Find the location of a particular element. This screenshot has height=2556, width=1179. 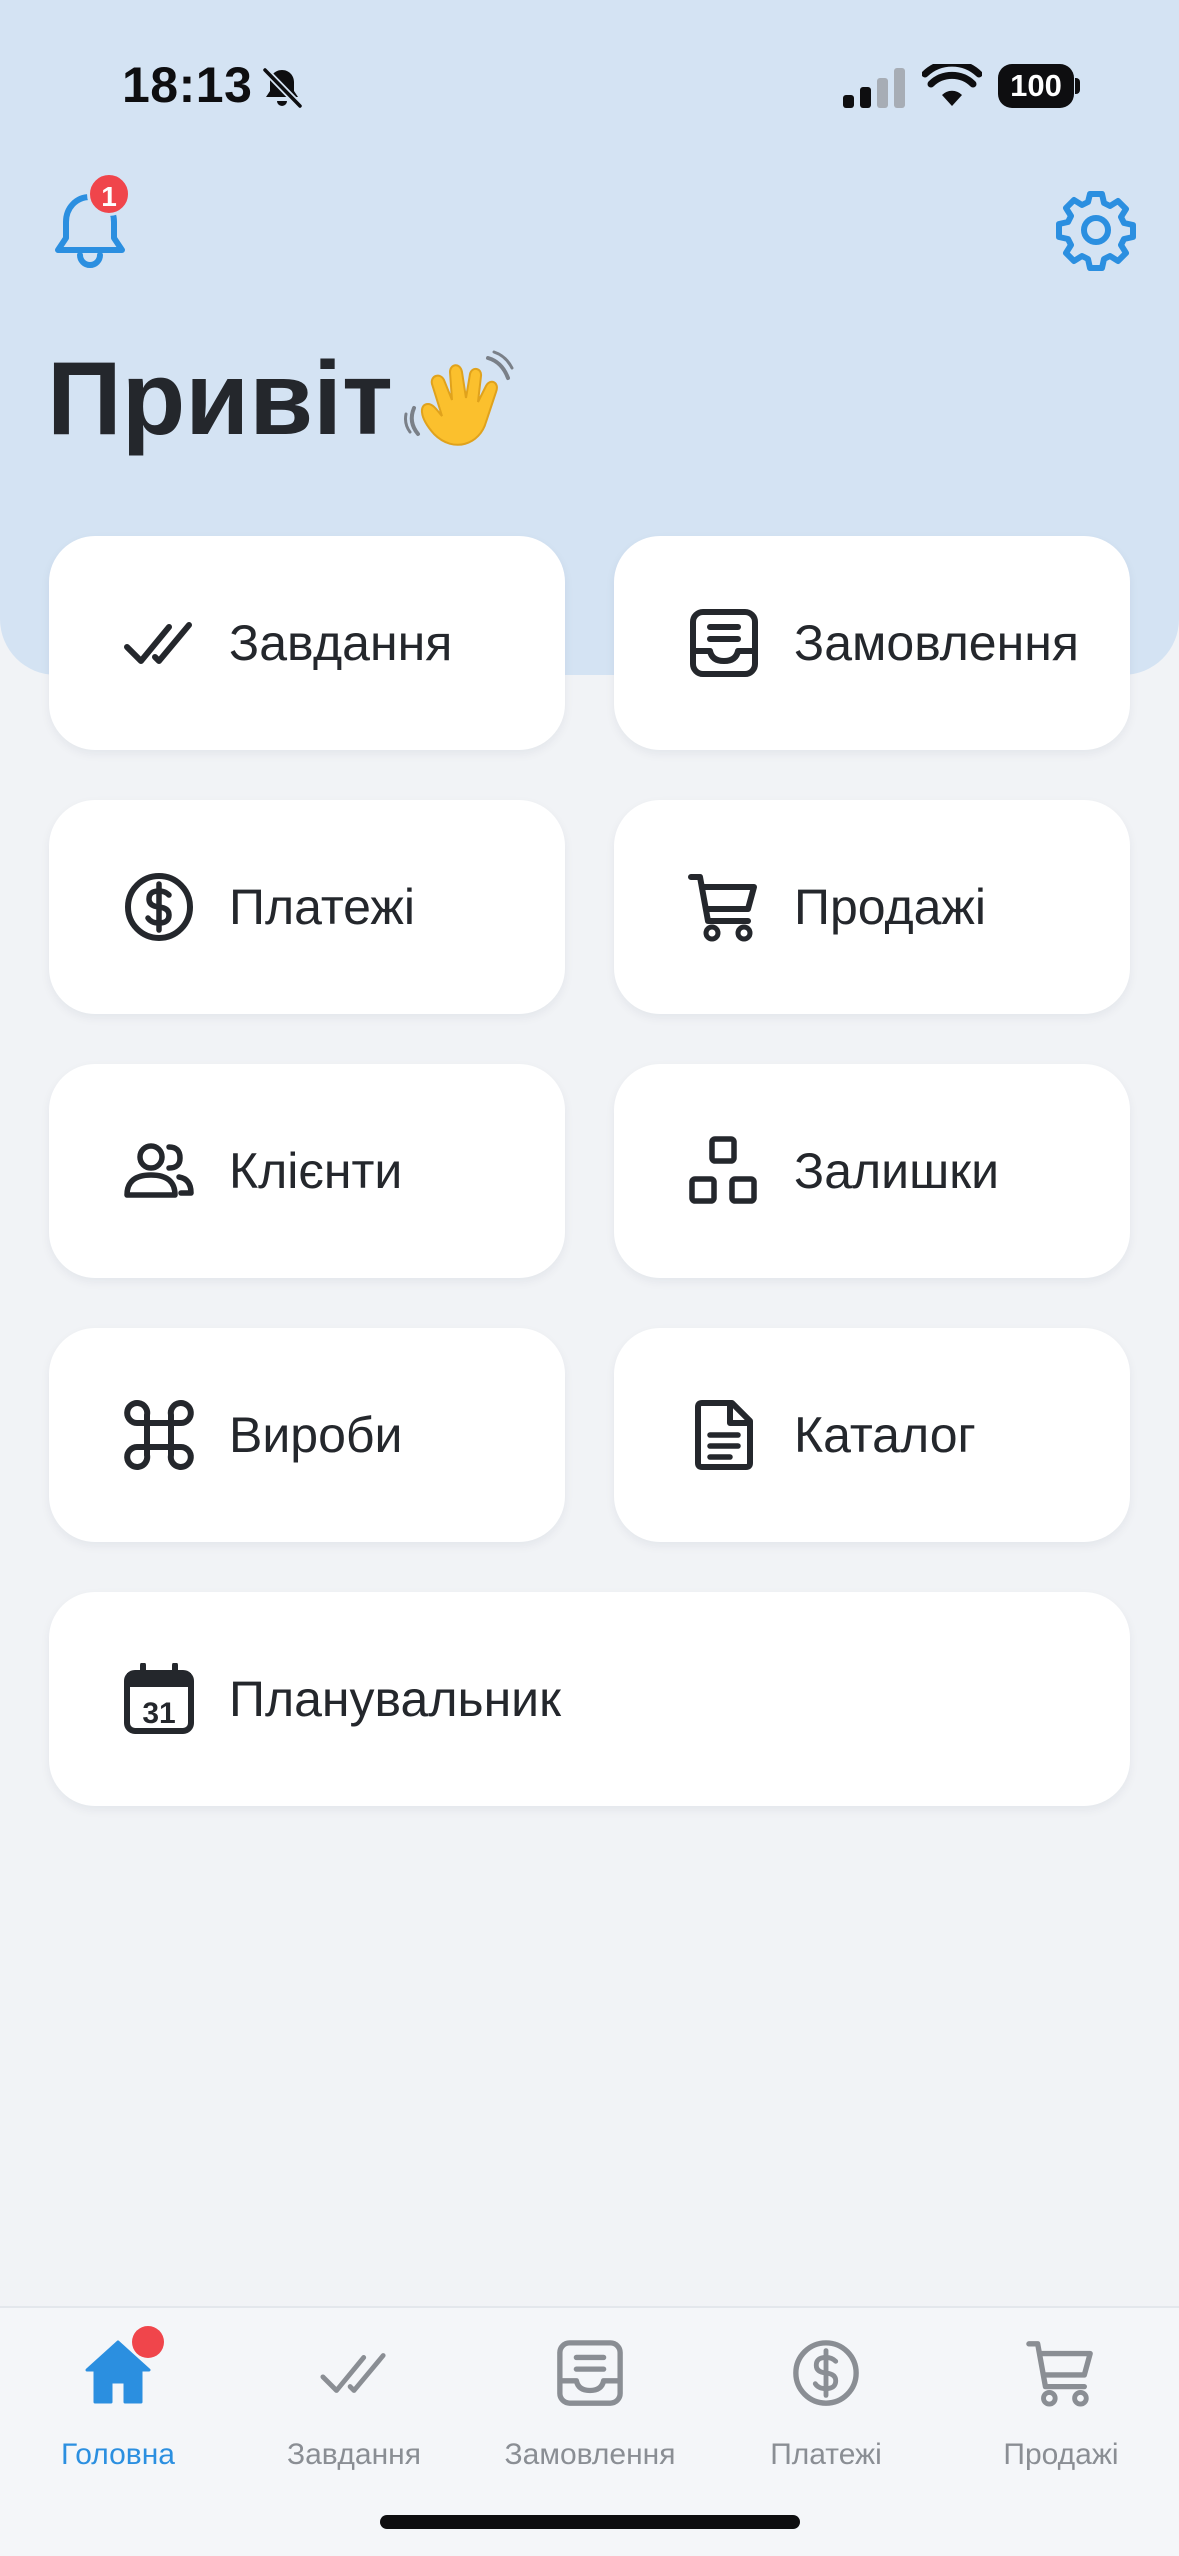

tab-sales: Продажі is located at coordinates (1061, 2408).